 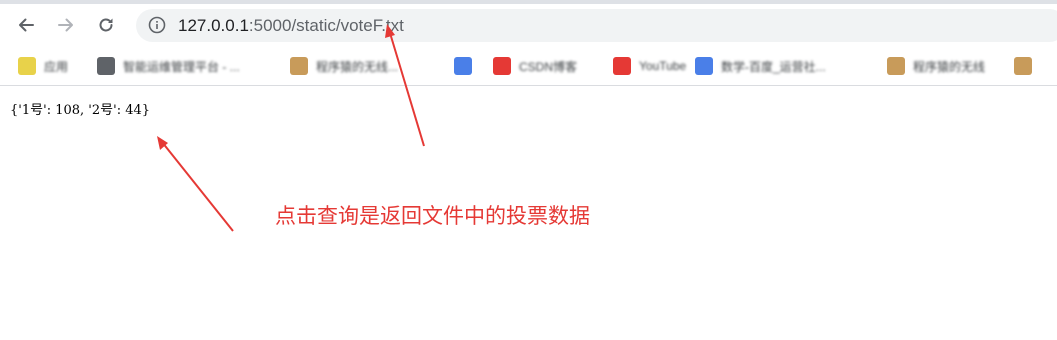 What do you see at coordinates (432, 216) in the screenshot?
I see `annotation-note: 点击查询是返回文件中的投票数据` at bounding box center [432, 216].